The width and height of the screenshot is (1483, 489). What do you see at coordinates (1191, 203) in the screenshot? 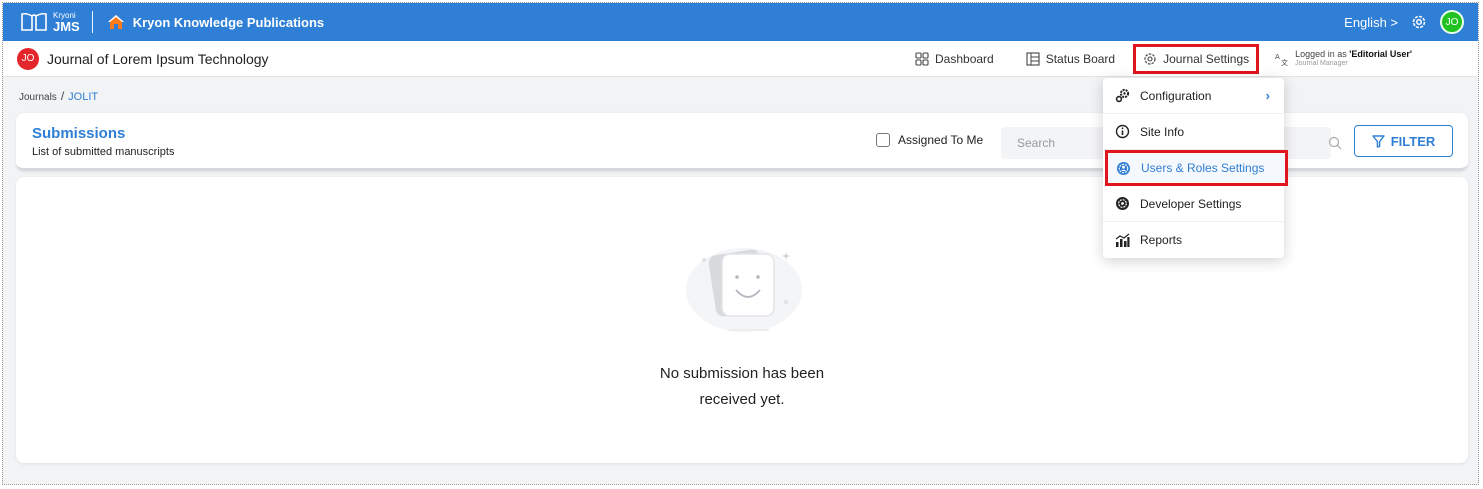
I see `menu-item-developer-settings-label: Developer Settings` at bounding box center [1191, 203].